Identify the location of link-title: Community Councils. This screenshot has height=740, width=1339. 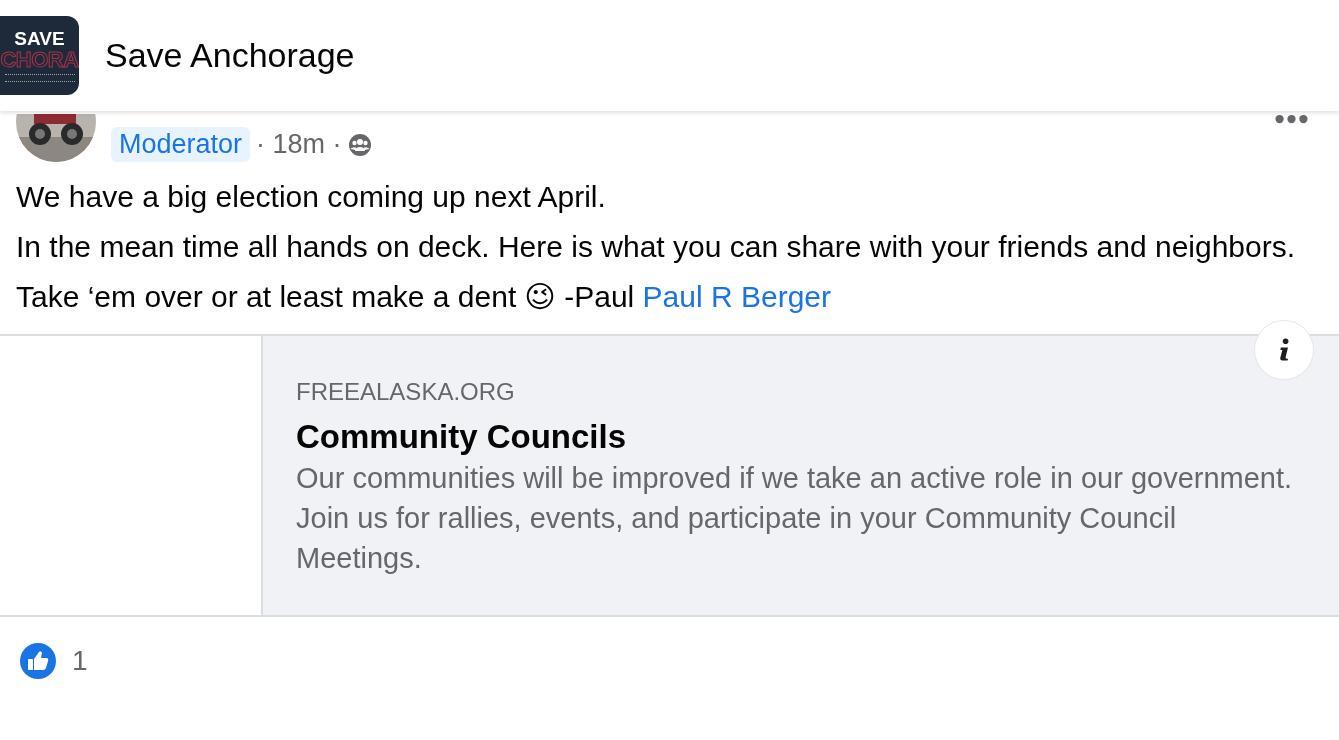
(462, 437).